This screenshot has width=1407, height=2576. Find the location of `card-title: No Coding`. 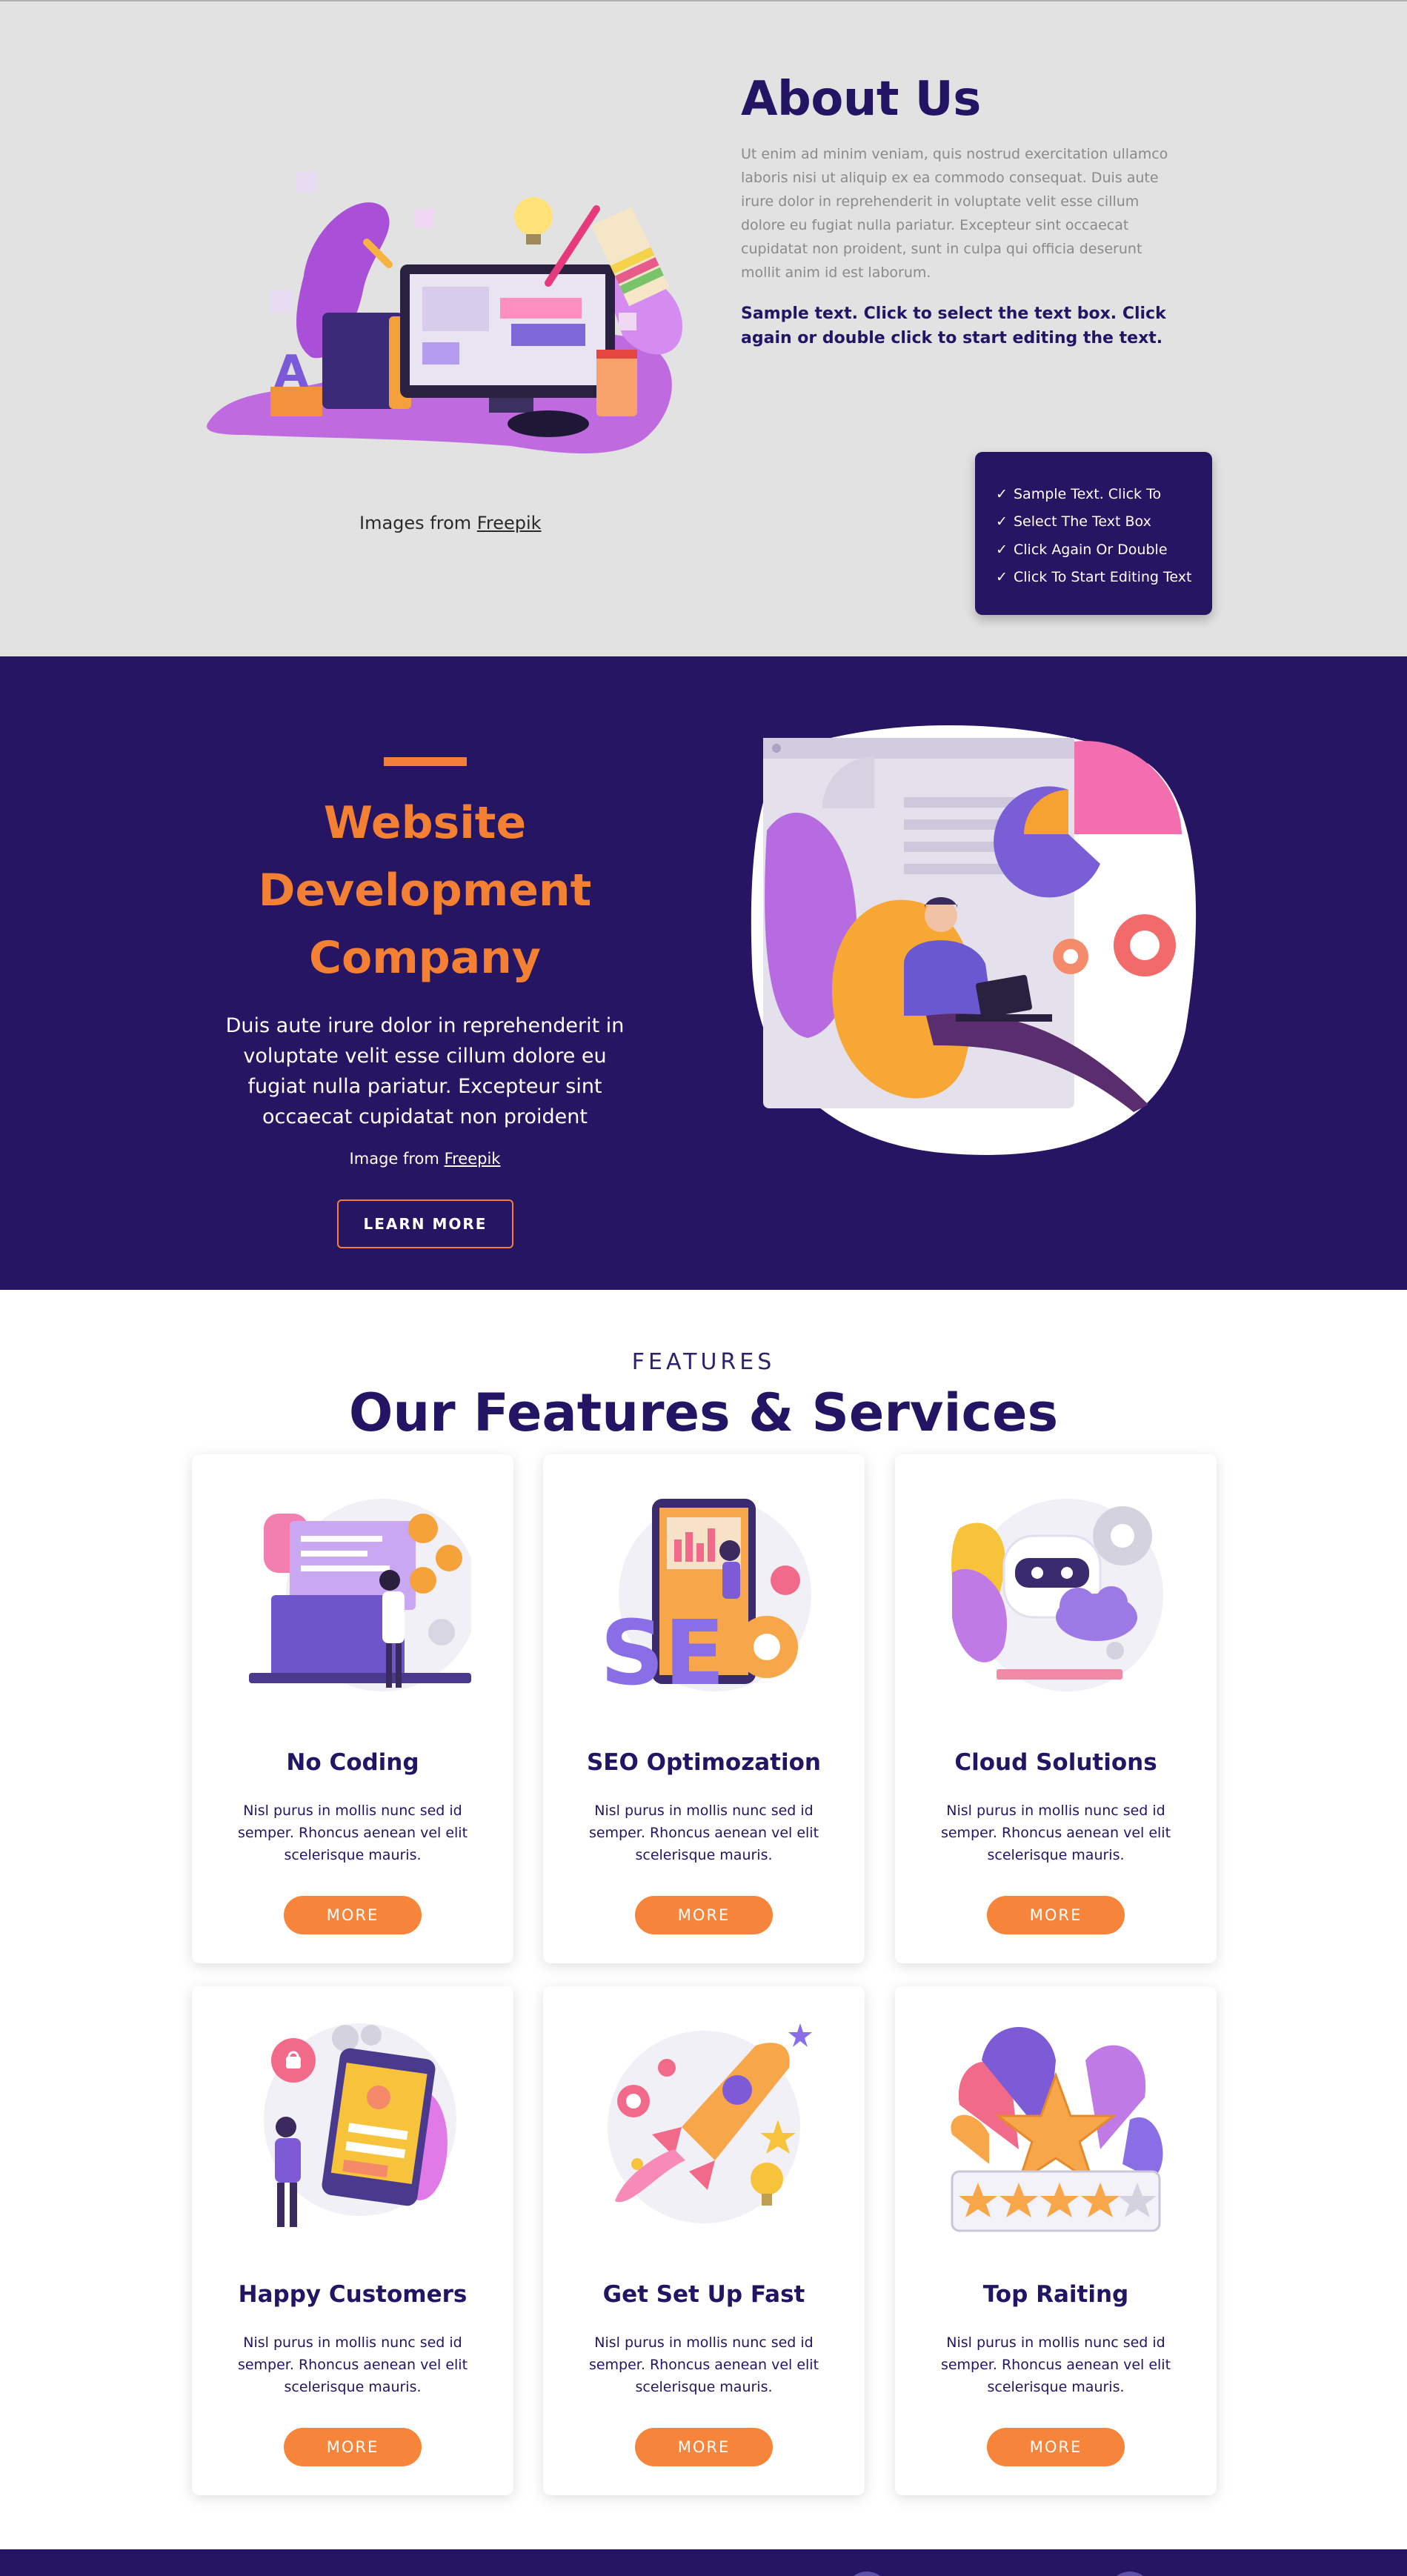

card-title: No Coding is located at coordinates (352, 1762).